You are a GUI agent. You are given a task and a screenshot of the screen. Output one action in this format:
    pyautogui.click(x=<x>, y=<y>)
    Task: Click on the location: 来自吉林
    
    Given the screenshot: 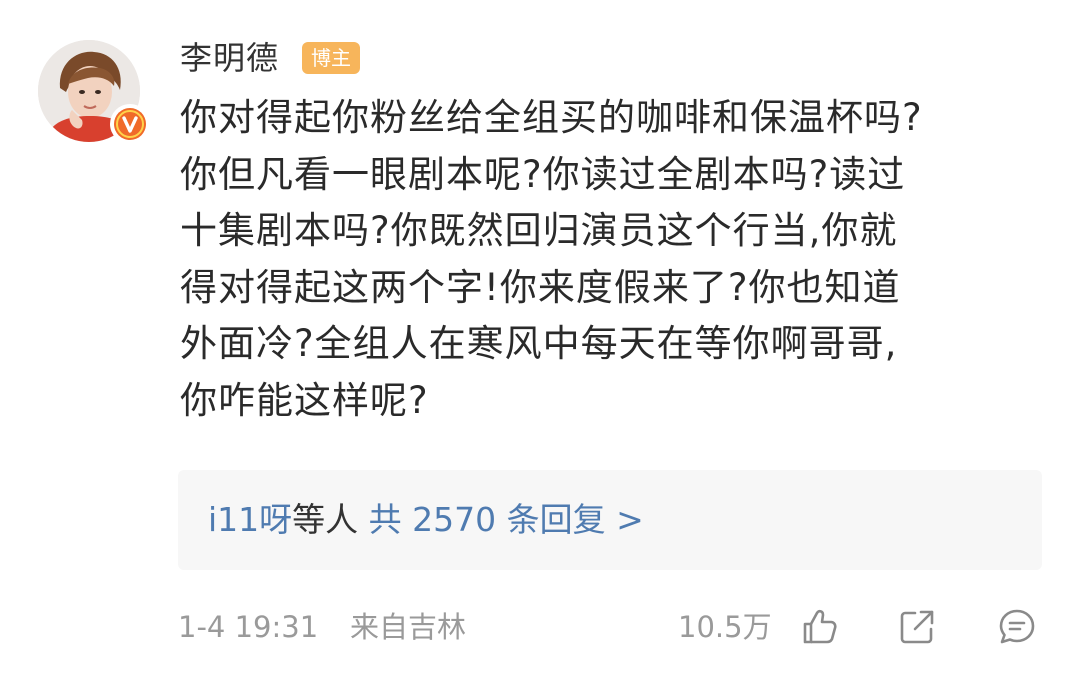 What is the action you would take?
    pyautogui.click(x=408, y=627)
    